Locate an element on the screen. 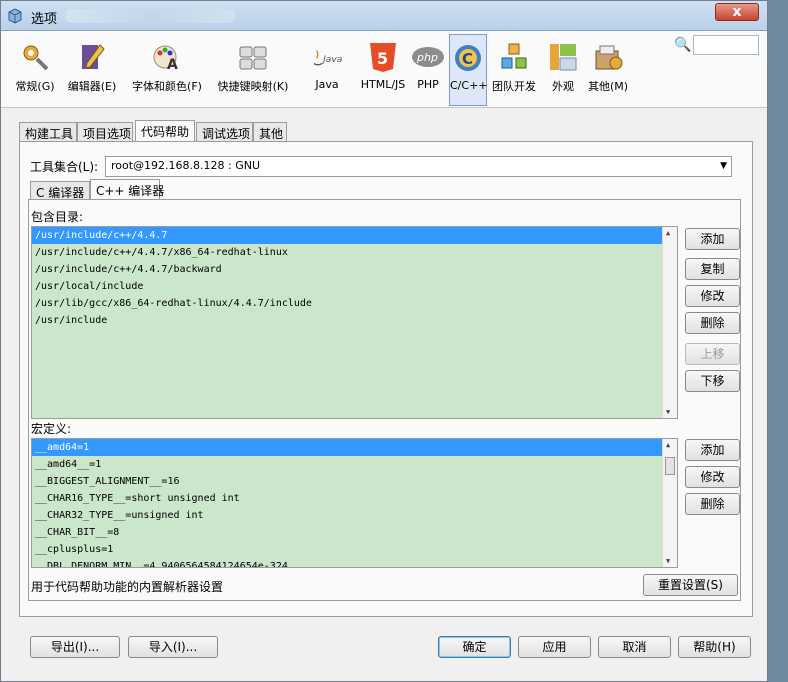 The height and width of the screenshot is (682, 788). html5-icon-text: 5 is located at coordinates (382, 58).